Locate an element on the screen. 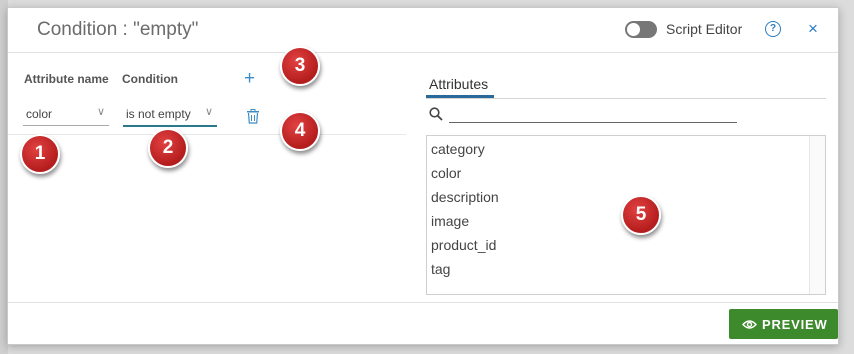 This screenshot has width=854, height=354. close-icon: × is located at coordinates (813, 29).